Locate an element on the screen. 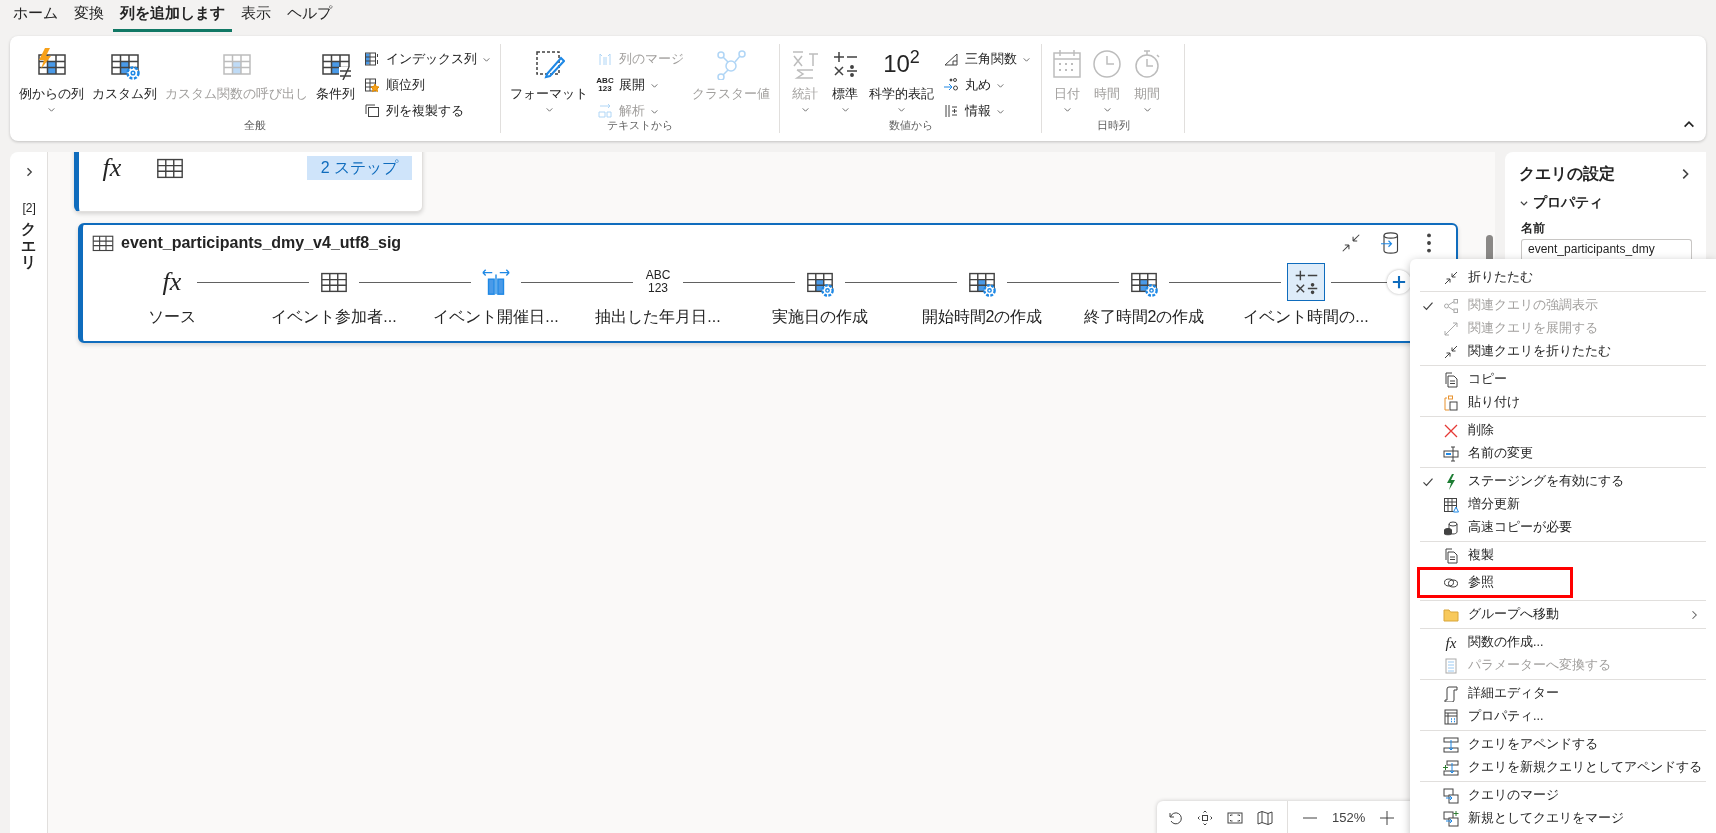 This screenshot has width=1716, height=833. calendar-icon is located at coordinates (1067, 64).